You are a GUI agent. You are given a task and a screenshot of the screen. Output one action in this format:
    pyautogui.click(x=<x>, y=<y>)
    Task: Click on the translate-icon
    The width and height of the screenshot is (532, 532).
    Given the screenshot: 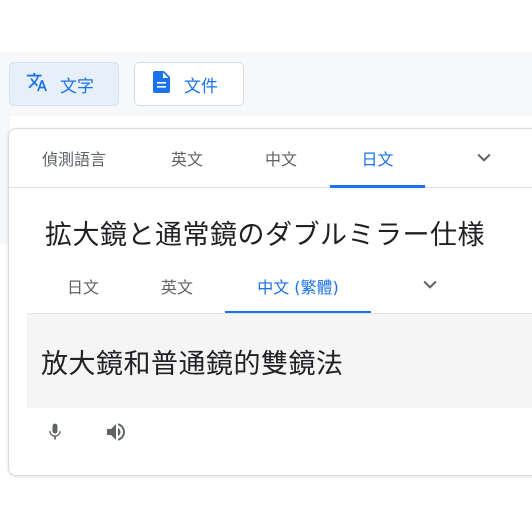 What is the action you would take?
    pyautogui.click(x=37, y=84)
    